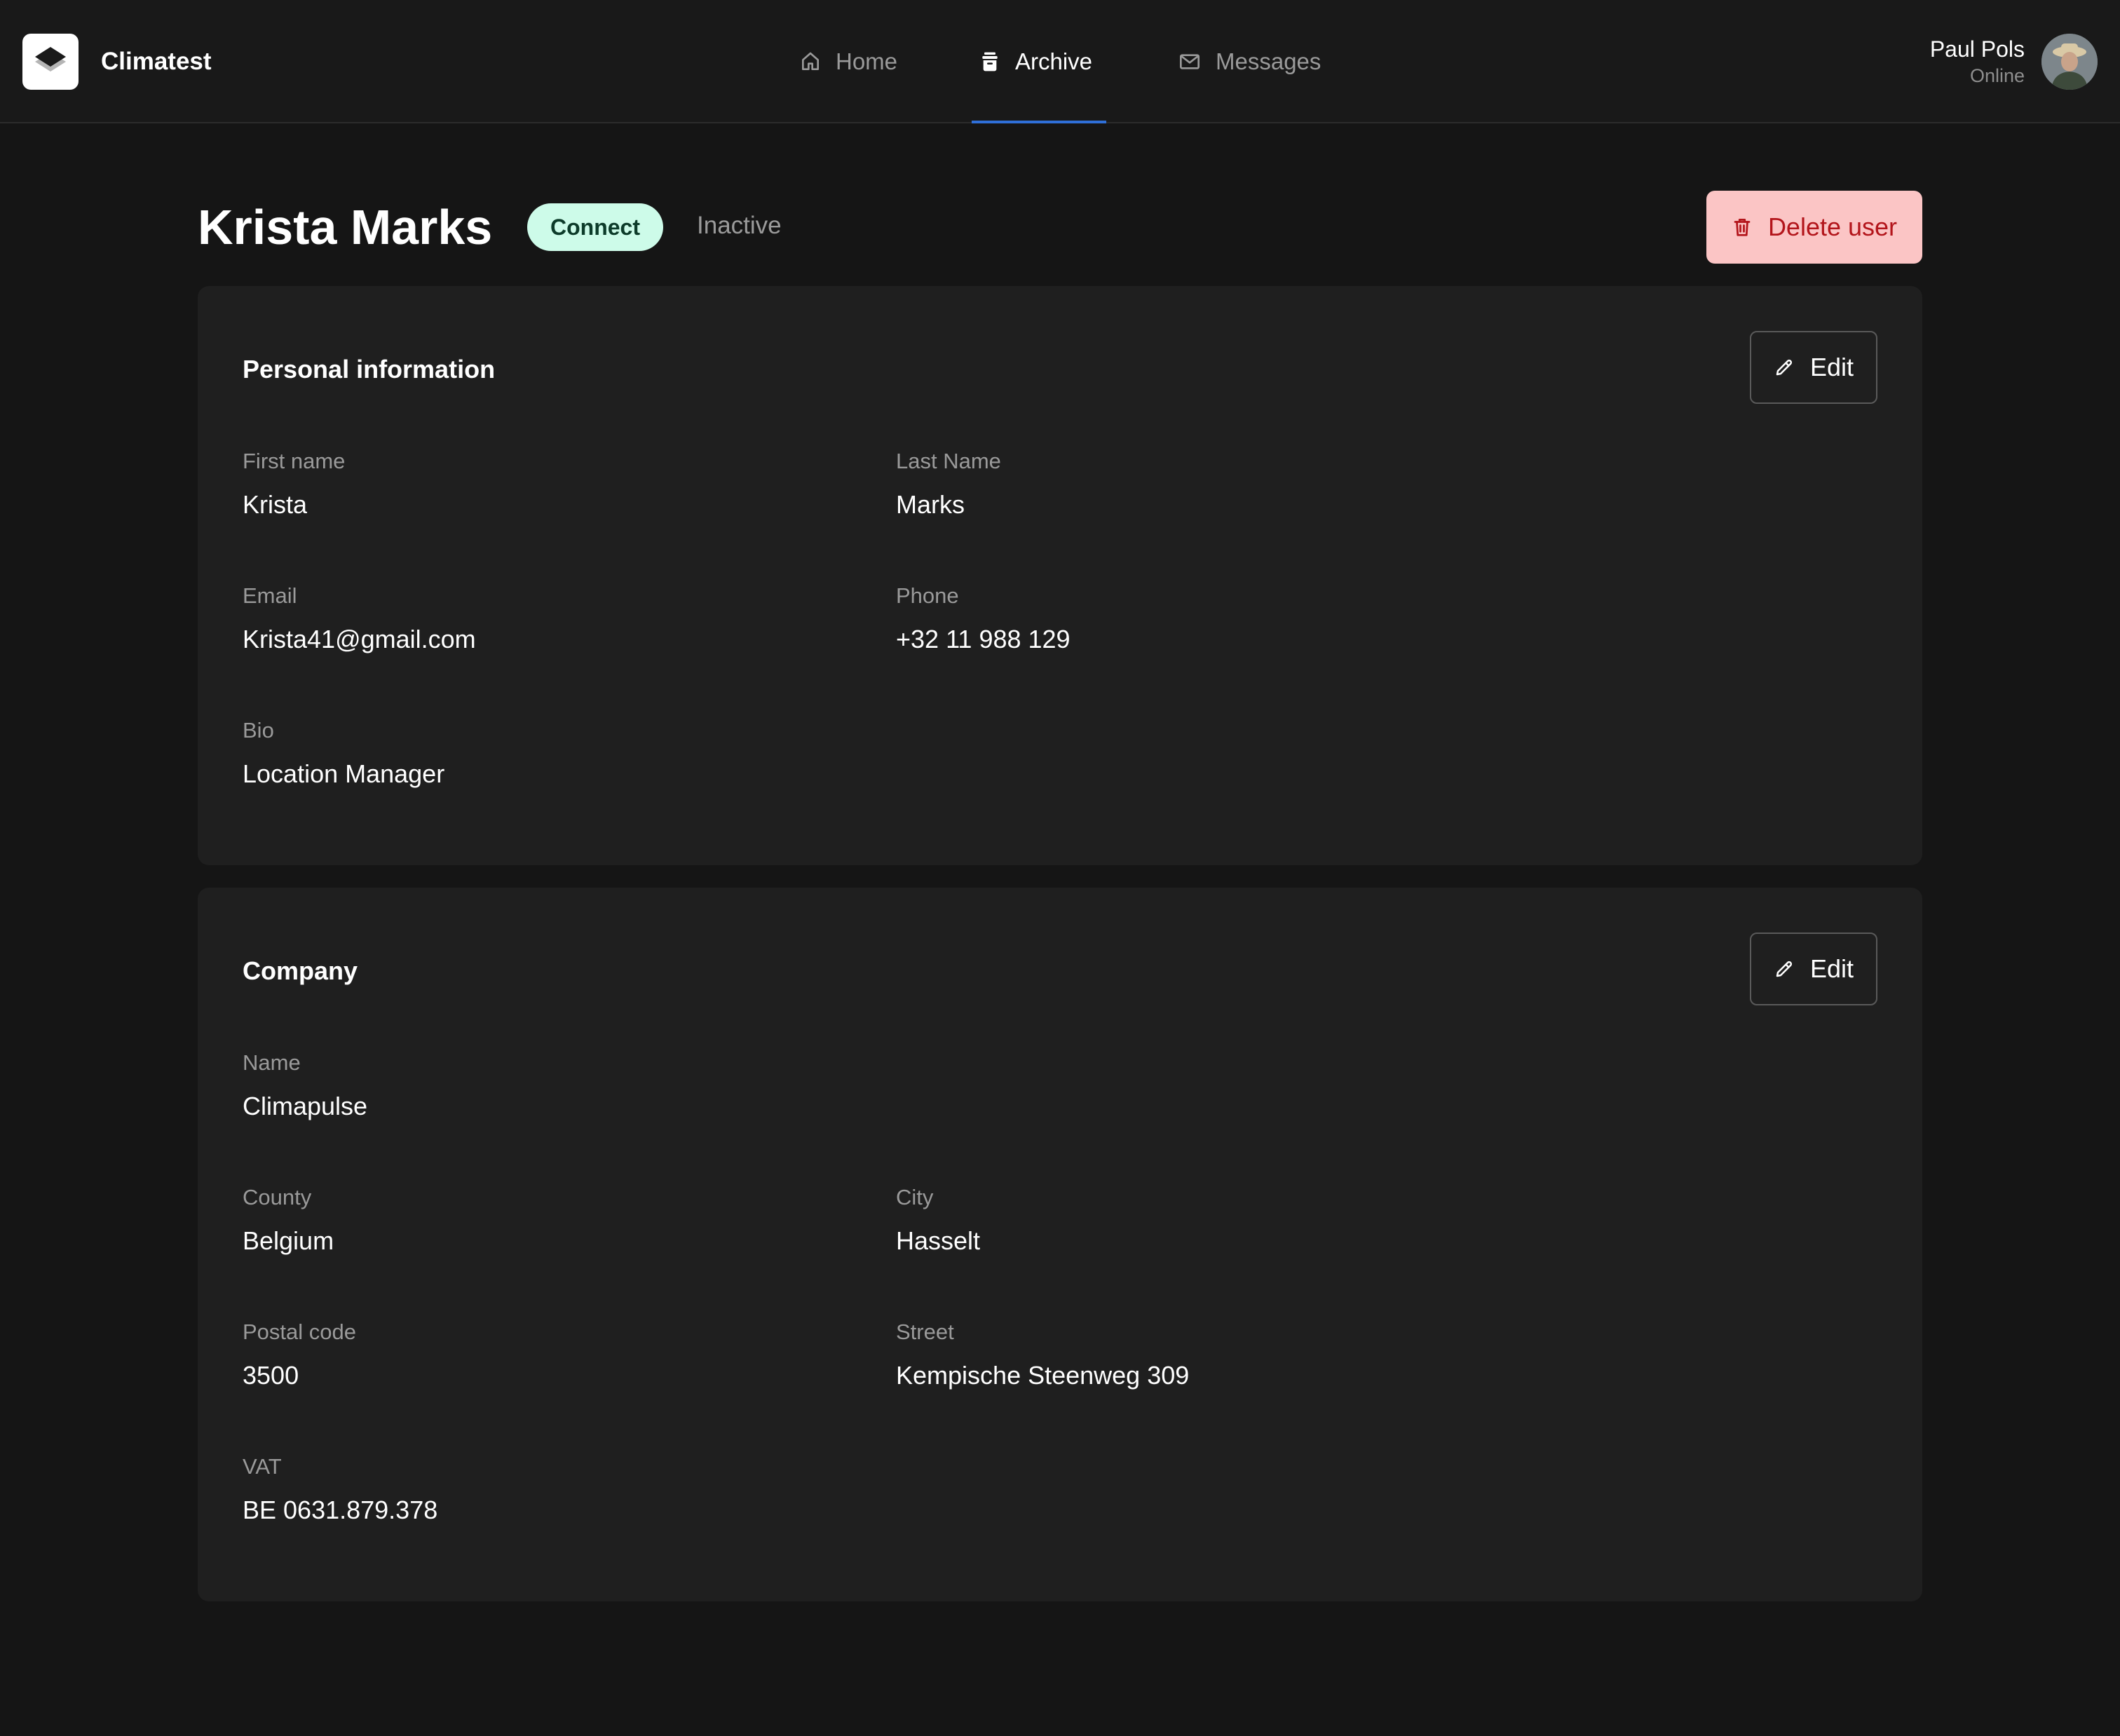 This screenshot has height=1736, width=2120. What do you see at coordinates (1054, 61) in the screenshot?
I see `tab-archive-label: Archive` at bounding box center [1054, 61].